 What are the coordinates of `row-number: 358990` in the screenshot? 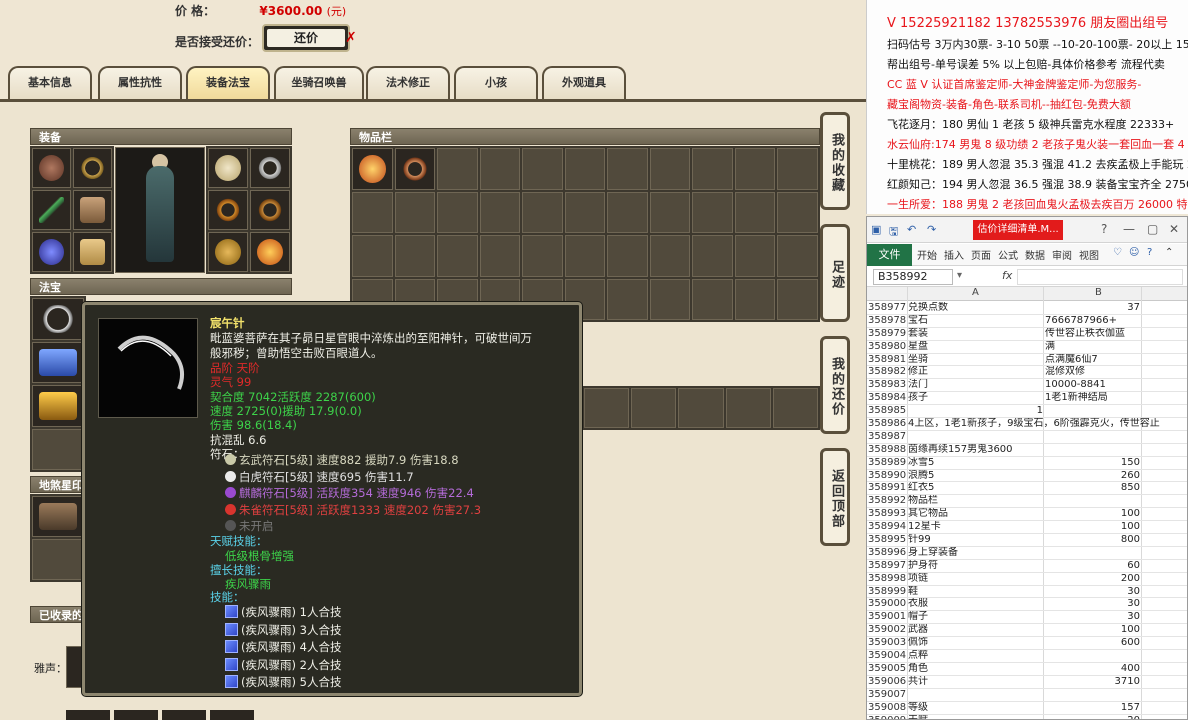 It's located at (887, 476).